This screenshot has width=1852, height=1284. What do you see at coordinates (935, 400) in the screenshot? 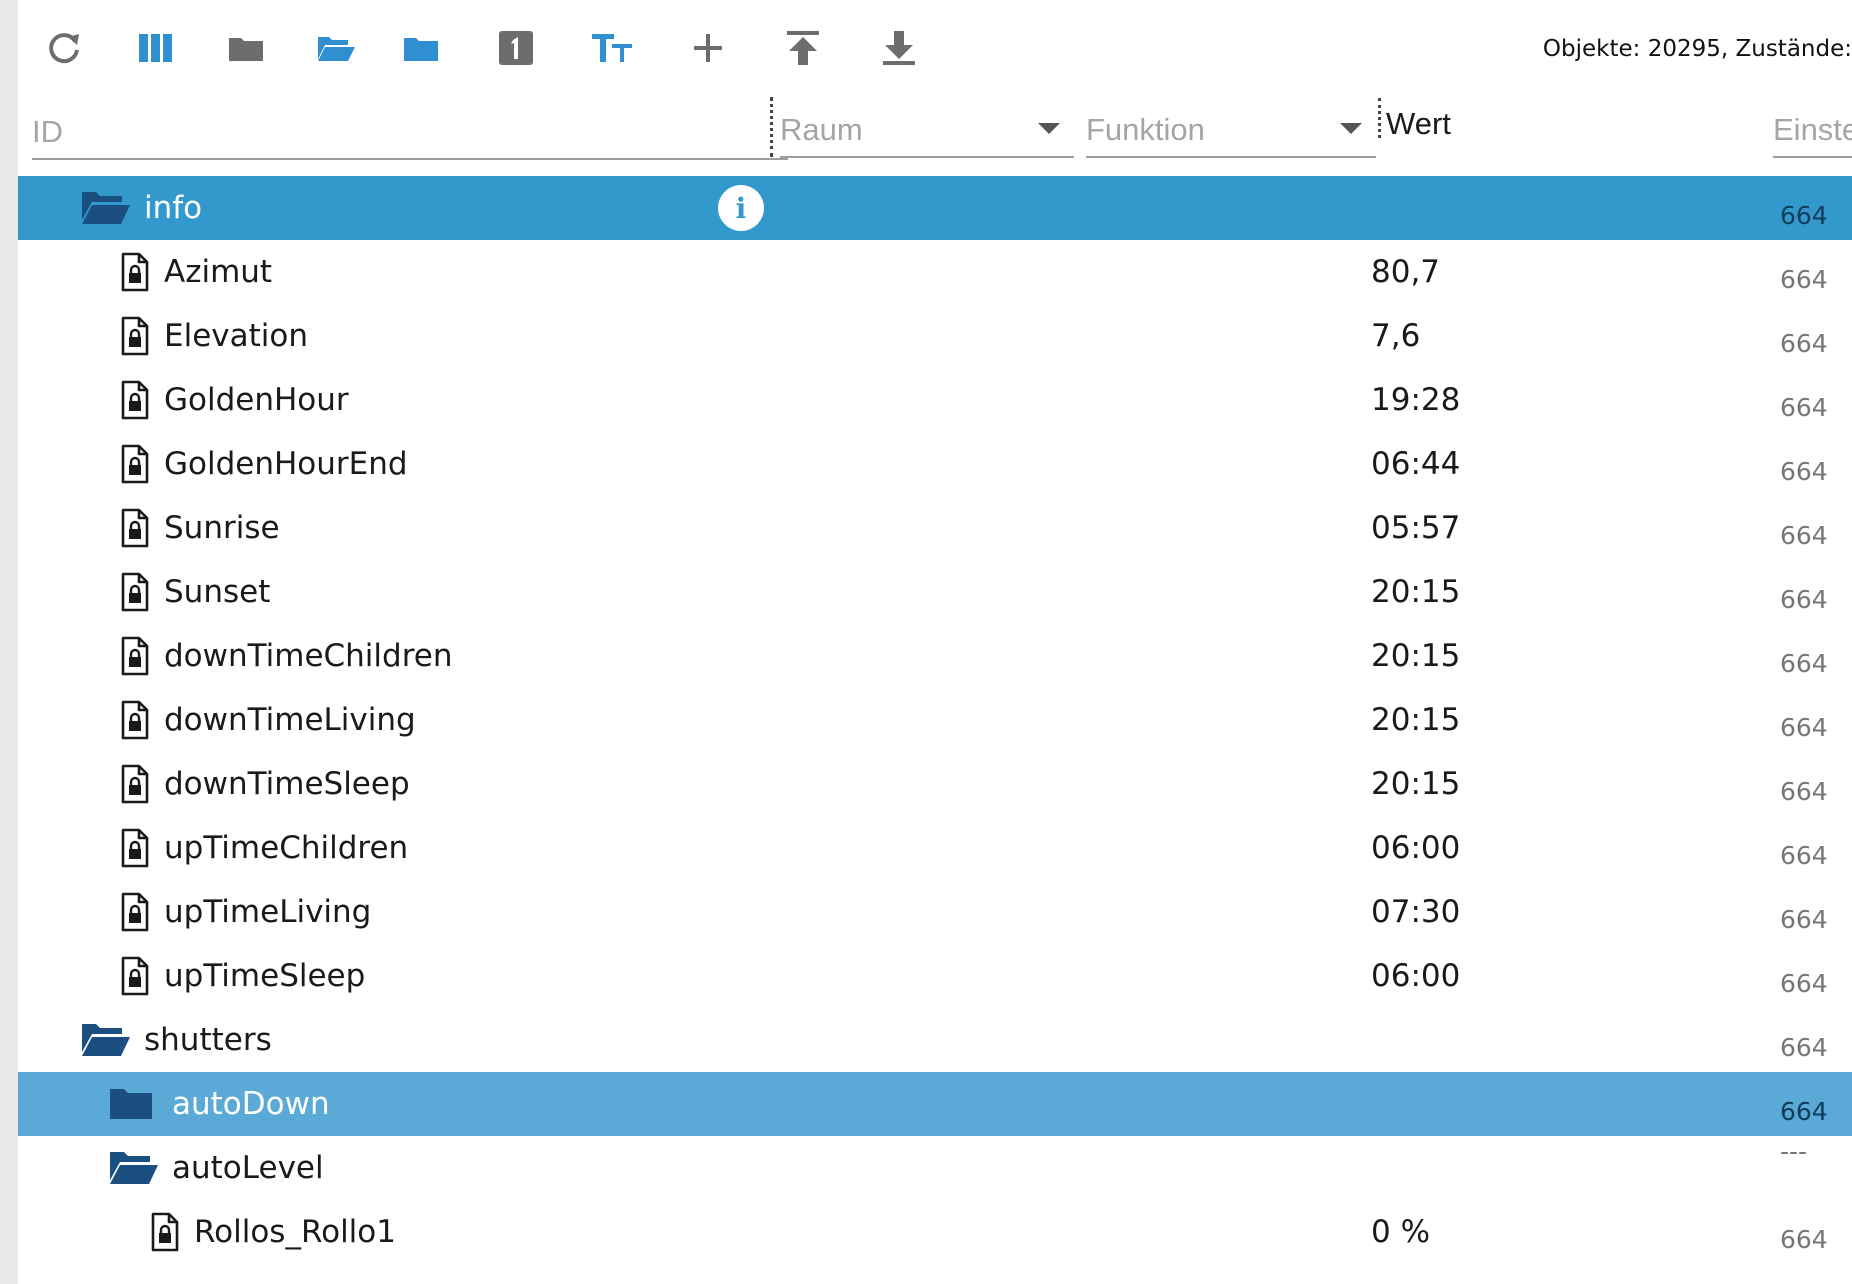
I see `tree-row-state: GoldenHour 19:28 664` at bounding box center [935, 400].